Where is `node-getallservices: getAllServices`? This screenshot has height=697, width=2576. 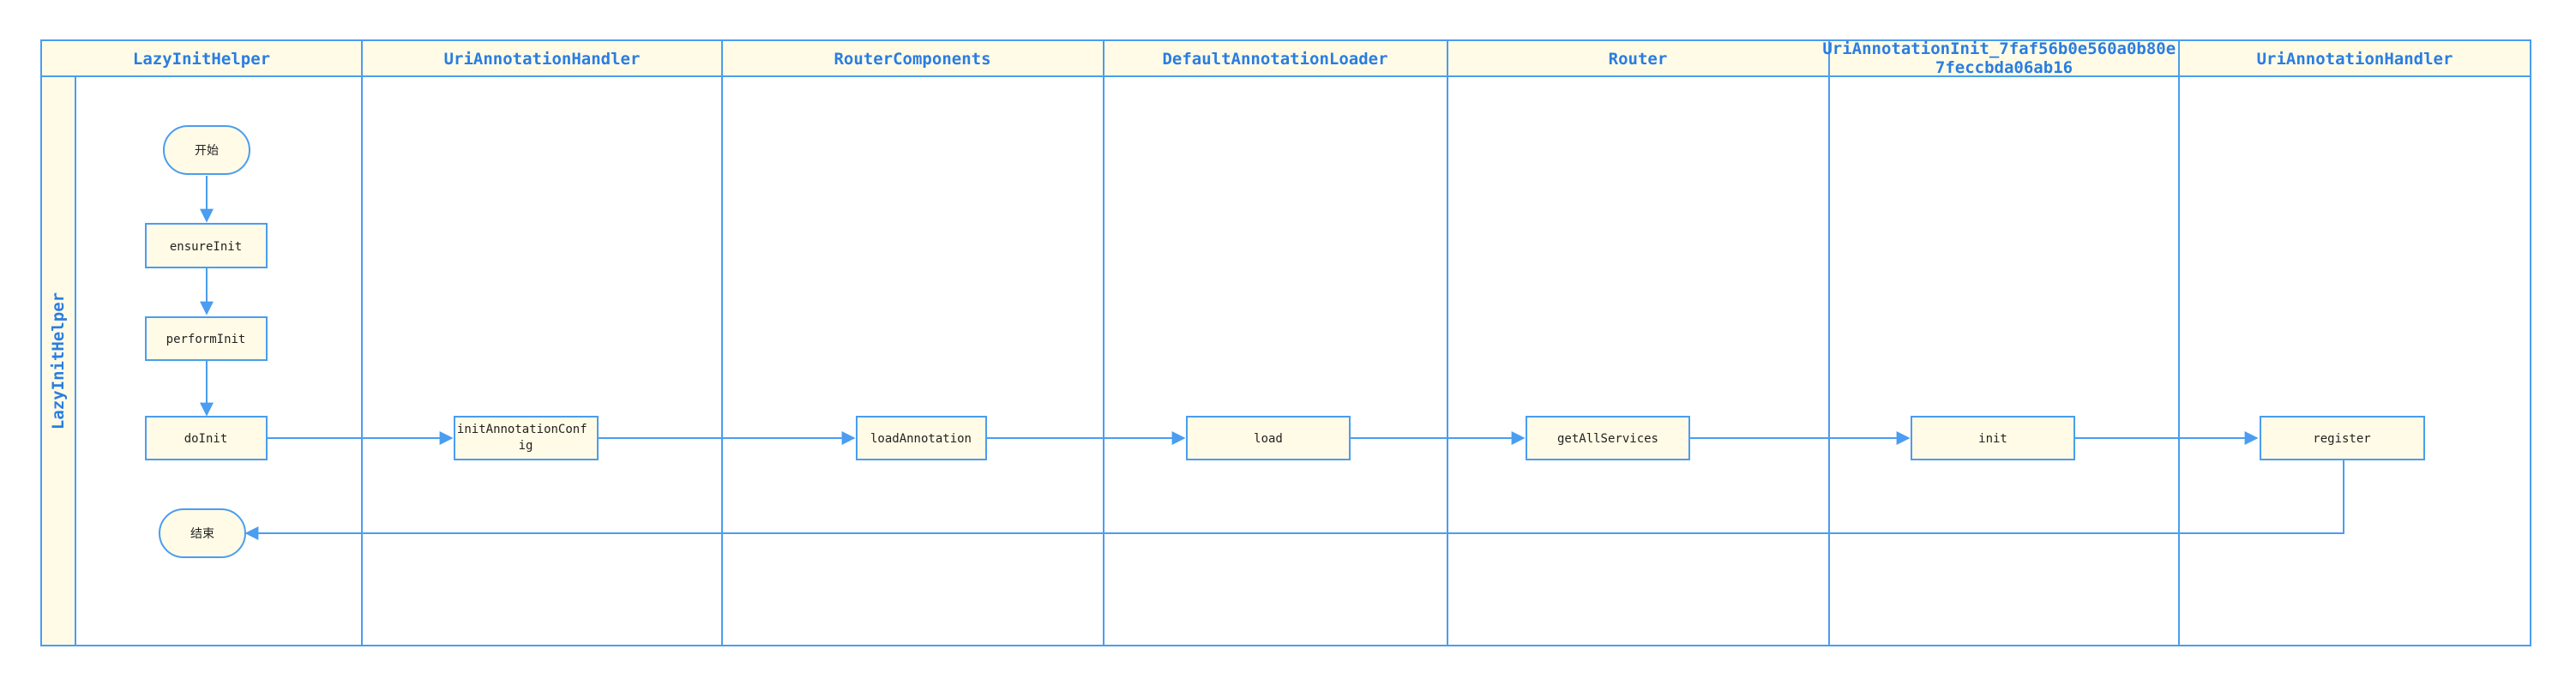 node-getallservices: getAllServices is located at coordinates (1608, 438).